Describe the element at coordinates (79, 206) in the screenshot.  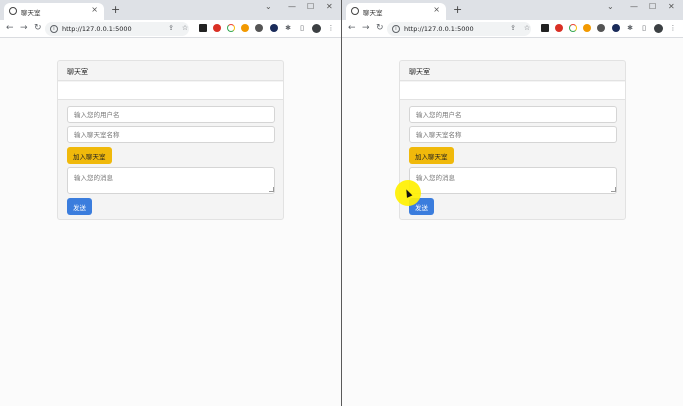
I see `send-button: 发送` at that location.